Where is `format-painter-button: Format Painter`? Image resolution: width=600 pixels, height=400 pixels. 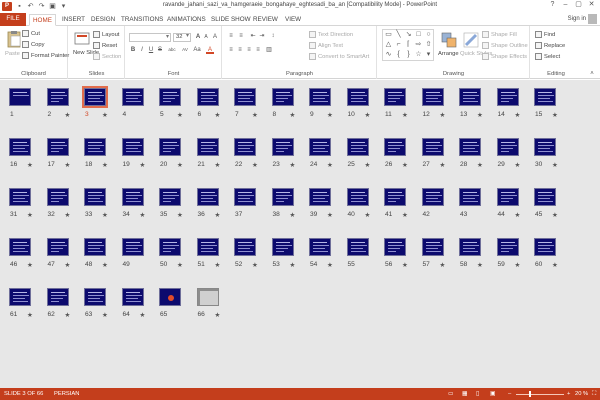
format-painter-button: Format Painter is located at coordinates (45, 55).